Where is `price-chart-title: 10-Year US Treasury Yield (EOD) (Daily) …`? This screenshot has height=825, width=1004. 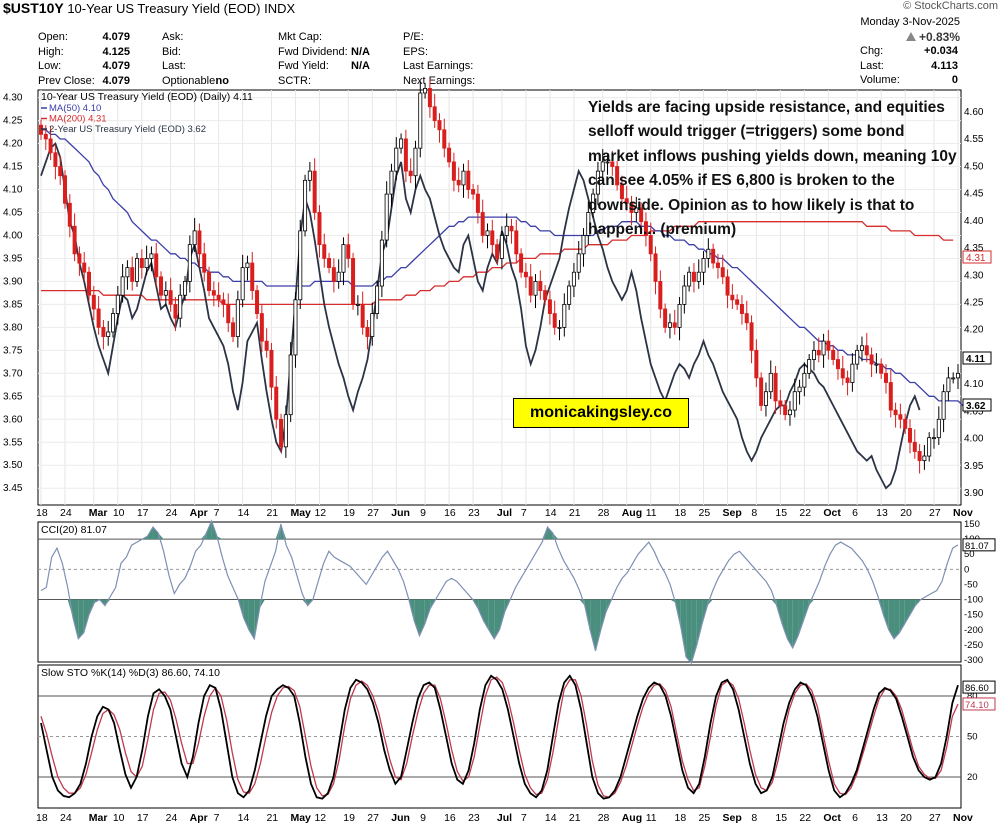
price-chart-title: 10-Year US Treasury Yield (EOD) (Daily) … is located at coordinates (147, 97).